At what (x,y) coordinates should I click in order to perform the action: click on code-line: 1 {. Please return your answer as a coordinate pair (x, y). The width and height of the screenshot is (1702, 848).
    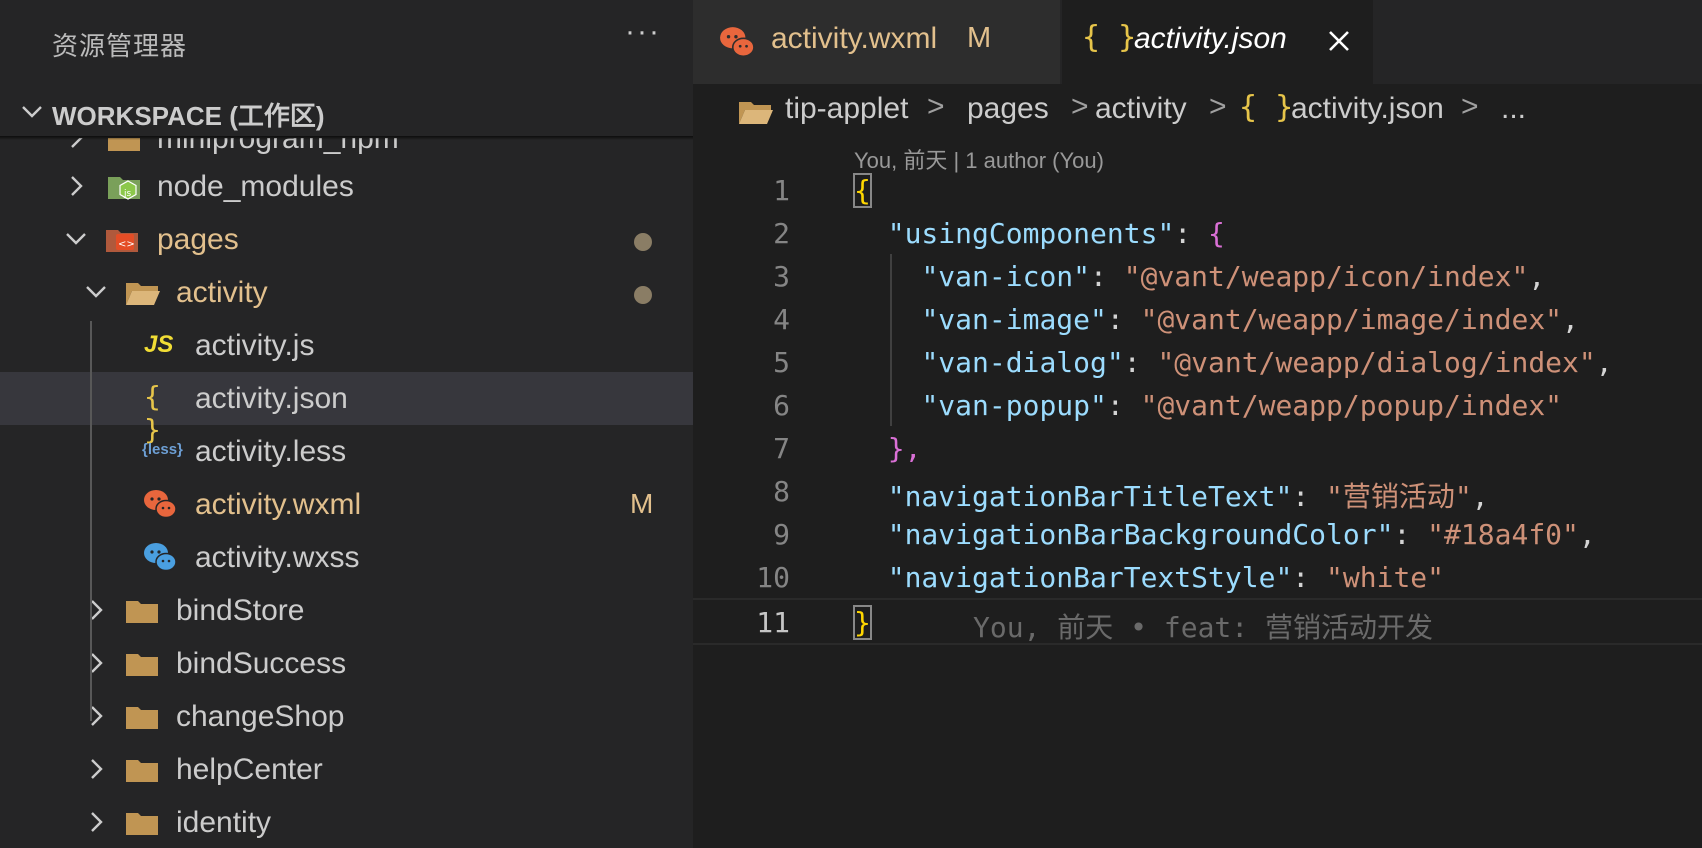
    Looking at the image, I should click on (1197, 189).